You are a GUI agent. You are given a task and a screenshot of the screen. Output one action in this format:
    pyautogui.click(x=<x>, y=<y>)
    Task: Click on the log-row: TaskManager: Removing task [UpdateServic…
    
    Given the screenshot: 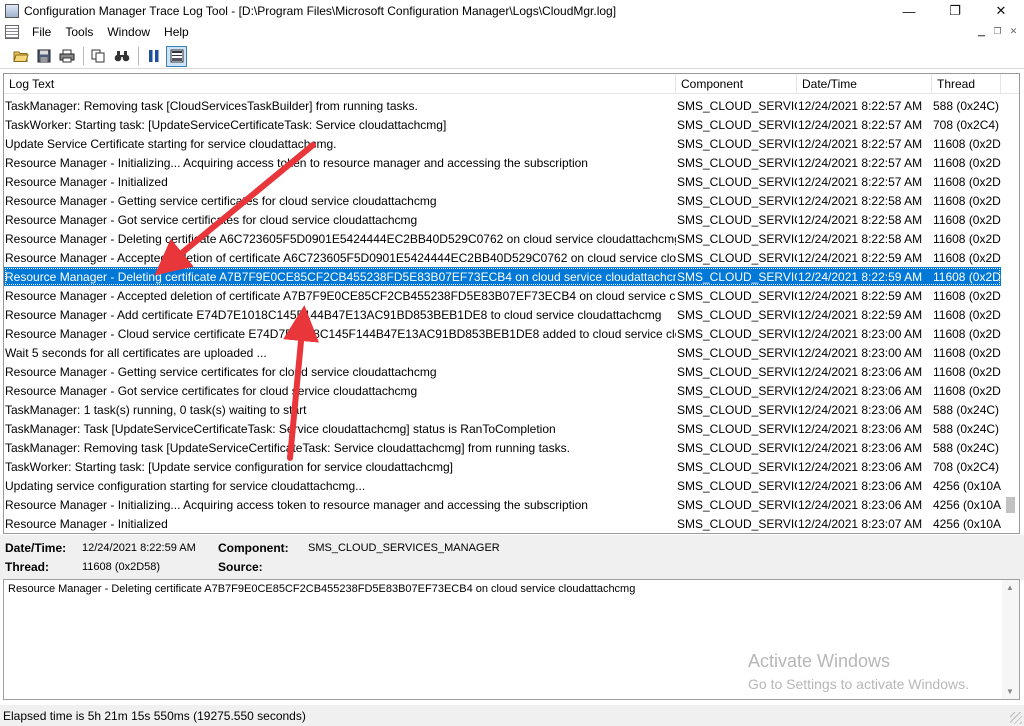 What is the action you would take?
    pyautogui.click(x=502, y=447)
    